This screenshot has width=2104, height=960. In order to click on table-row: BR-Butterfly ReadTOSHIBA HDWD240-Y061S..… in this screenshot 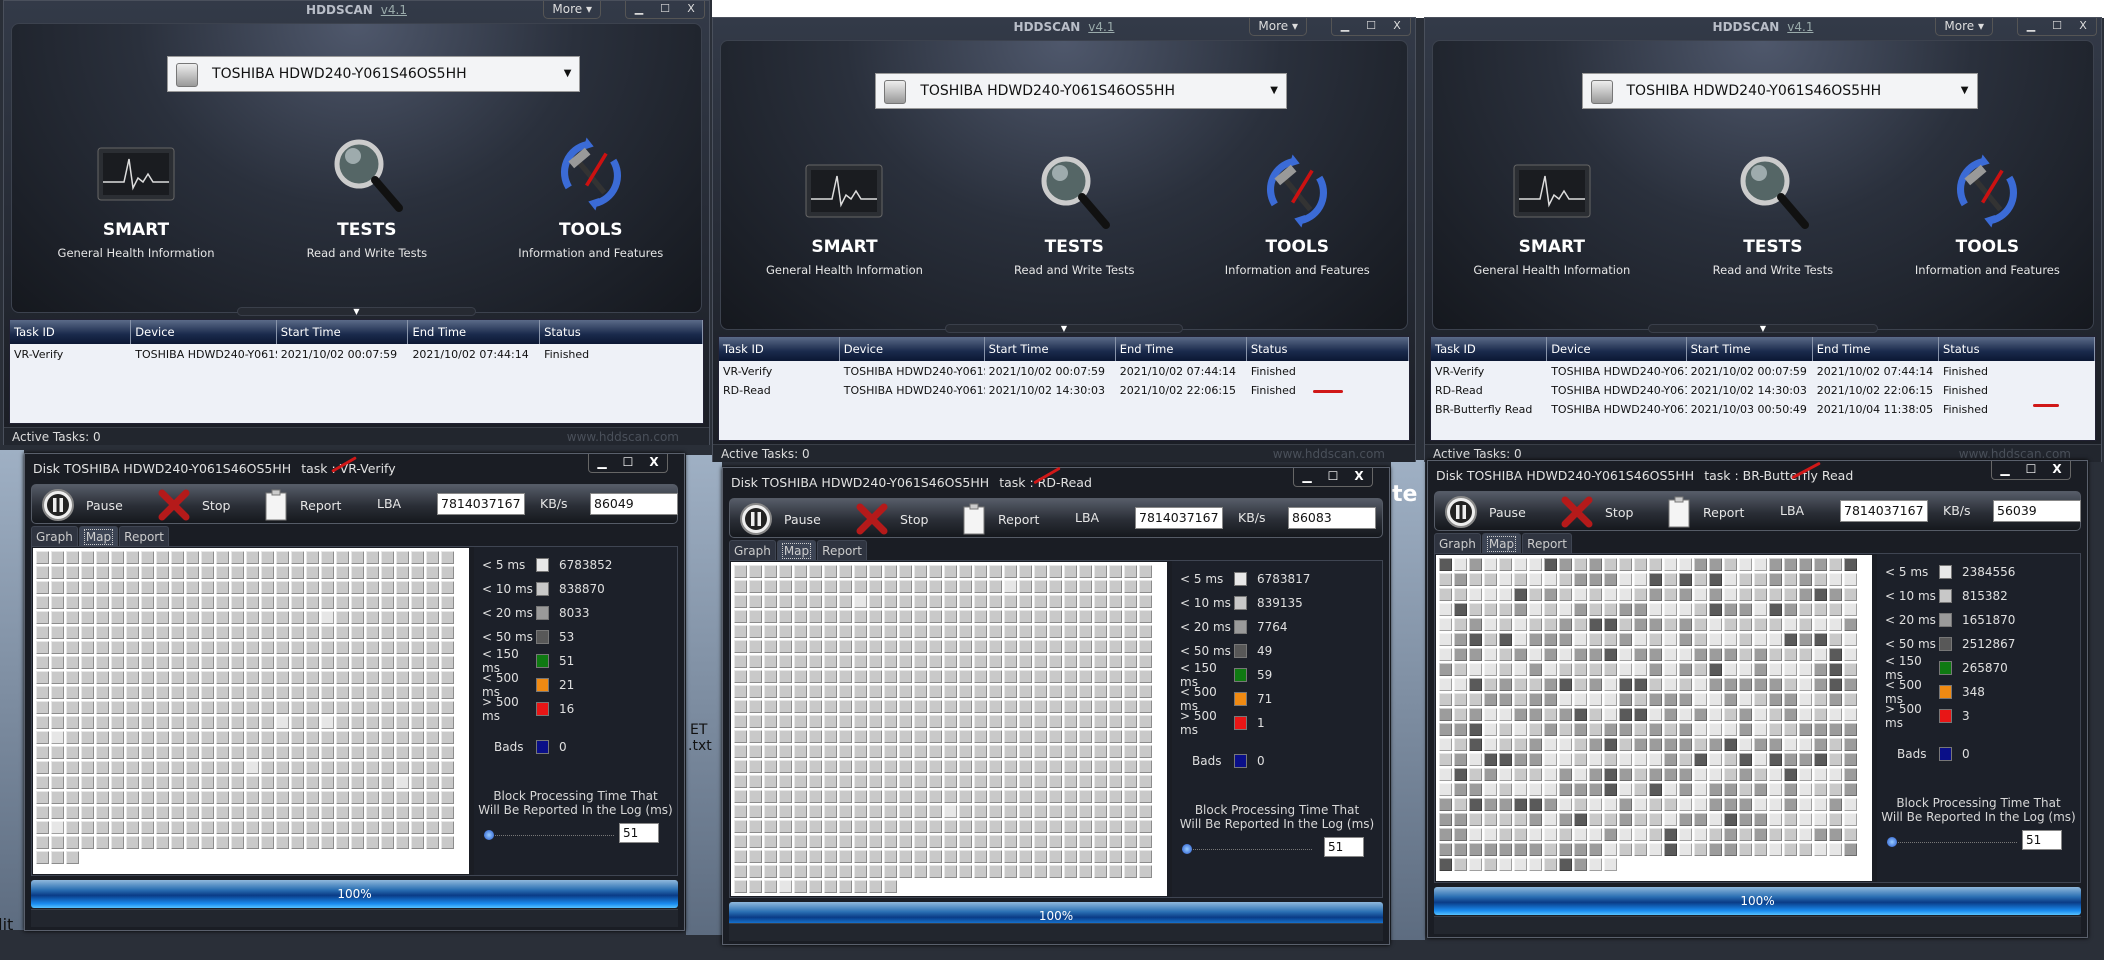, I will do `click(1763, 409)`.